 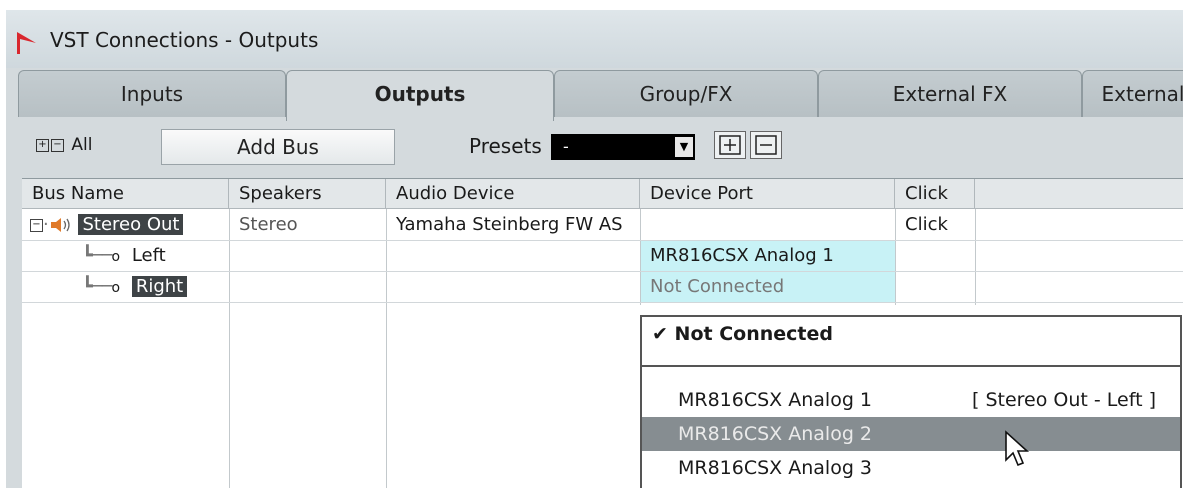 What do you see at coordinates (307, 194) in the screenshot?
I see `column-header-speakers: Speakers` at bounding box center [307, 194].